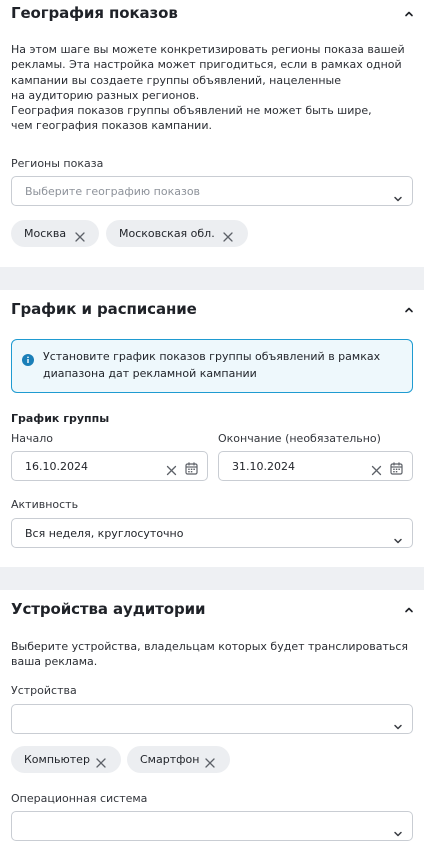 The width and height of the screenshot is (424, 855). Describe the element at coordinates (212, 719) in the screenshot. I see `devices-select` at that location.